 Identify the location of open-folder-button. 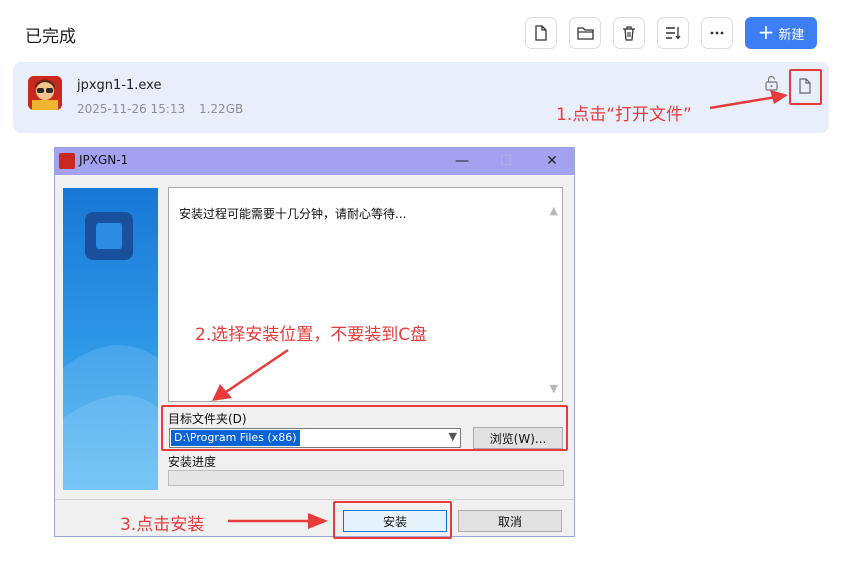
(585, 33).